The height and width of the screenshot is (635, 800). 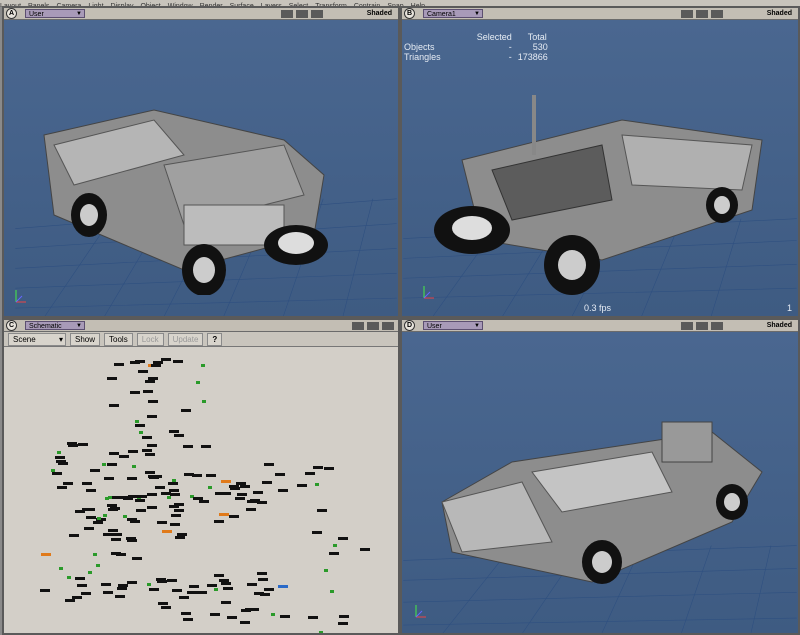 I want to click on lock-button: Lock, so click(x=150, y=339).